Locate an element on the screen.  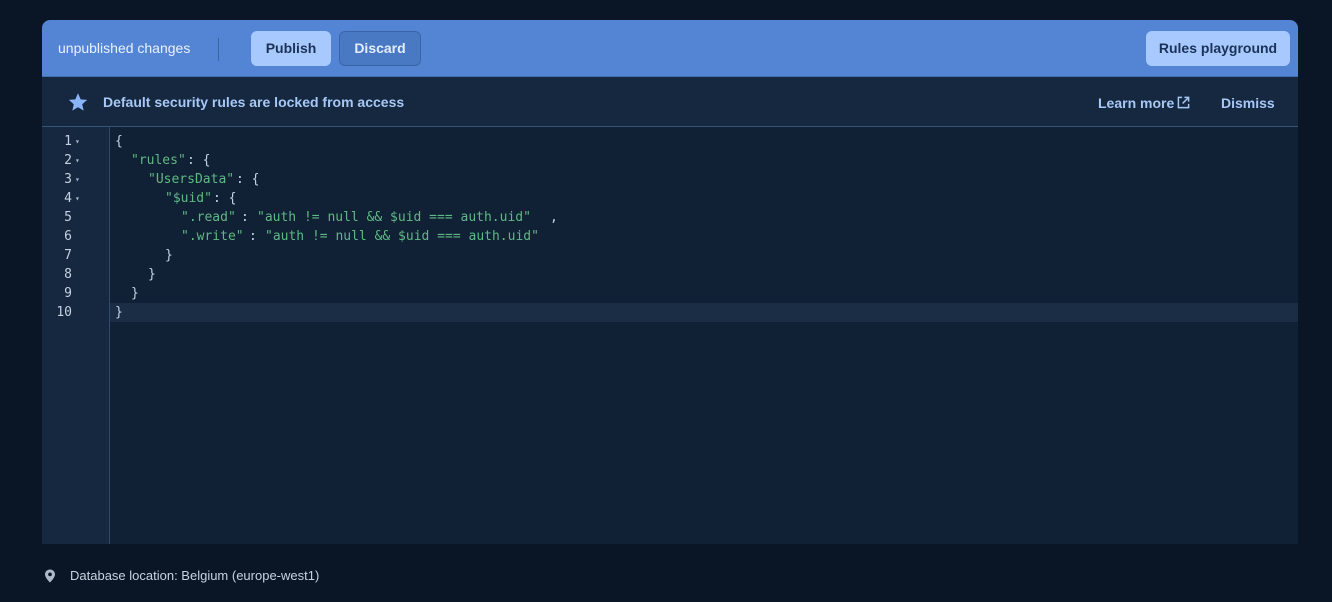
toolbar-divider is located at coordinates (218, 49).